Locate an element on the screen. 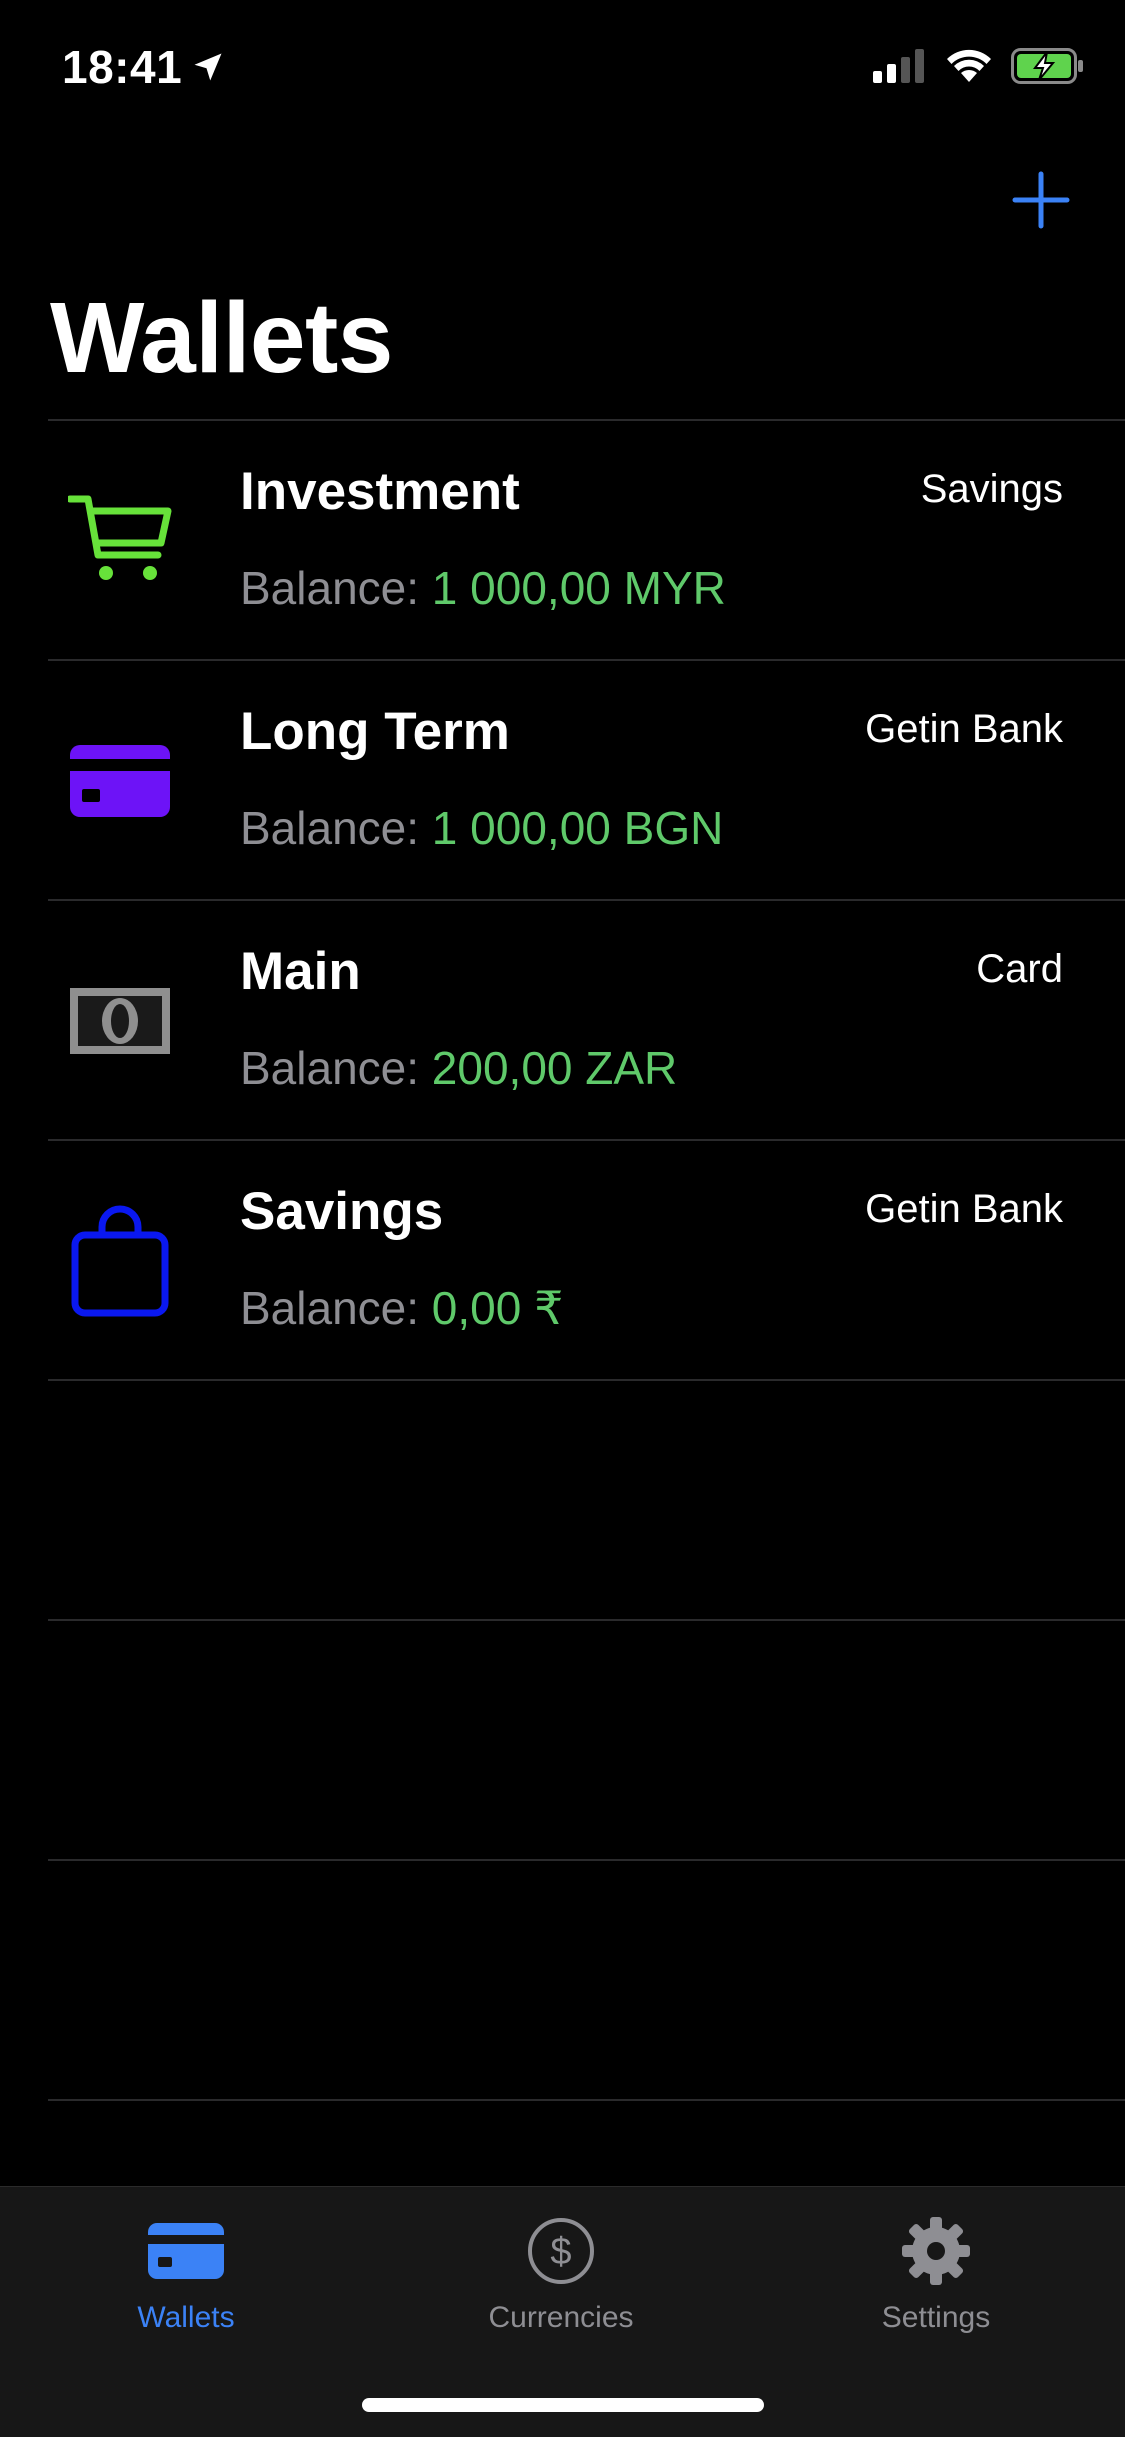 The height and width of the screenshot is (2437, 1125). tab-wallets: Wallets is located at coordinates (186, 2273).